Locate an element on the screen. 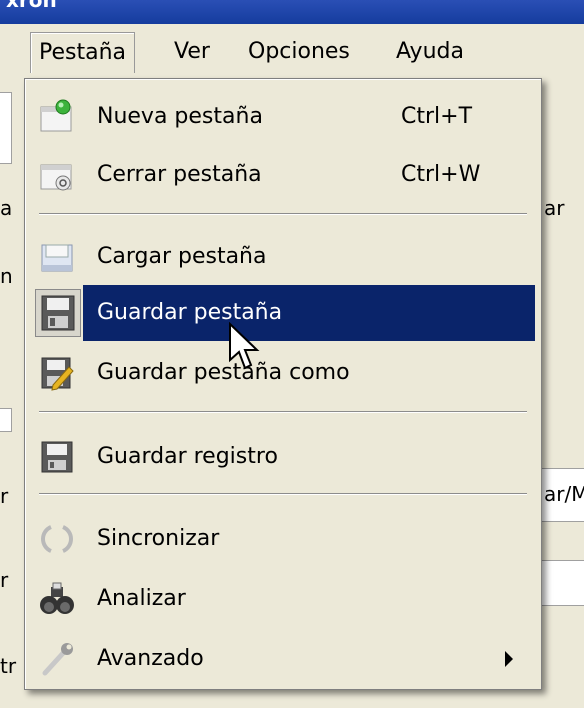  menu-item-analizar: Analizar is located at coordinates (283, 599).